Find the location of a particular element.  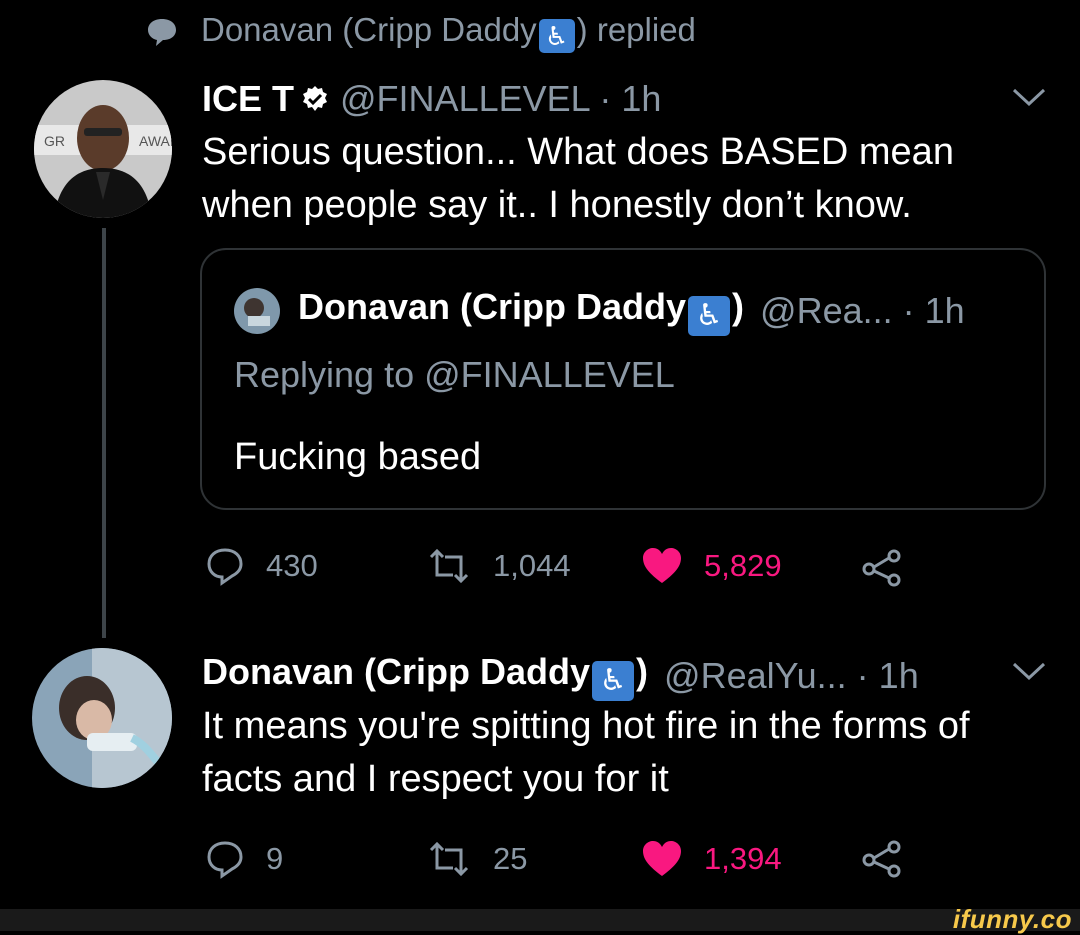

quote-handle-time: @Rea... · 1h is located at coordinates (862, 310).